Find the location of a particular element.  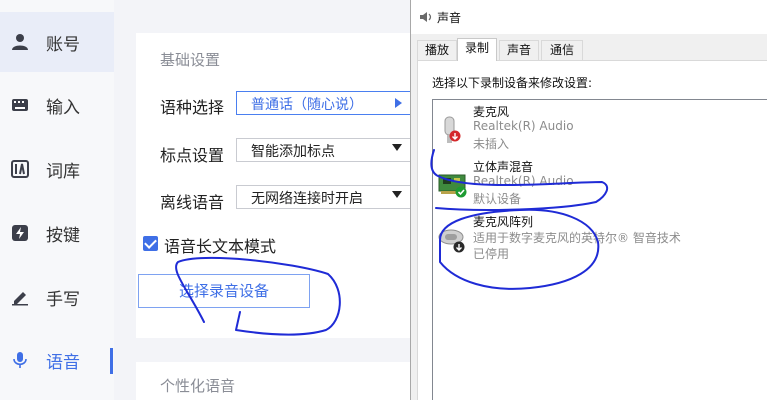

section-title: 基础设置 is located at coordinates (190, 60).